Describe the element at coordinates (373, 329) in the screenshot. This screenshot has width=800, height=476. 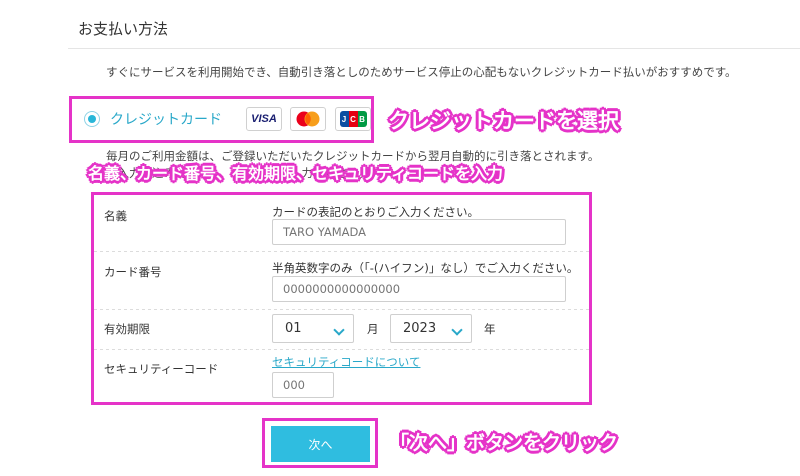
I see `month-unit: 月` at that location.